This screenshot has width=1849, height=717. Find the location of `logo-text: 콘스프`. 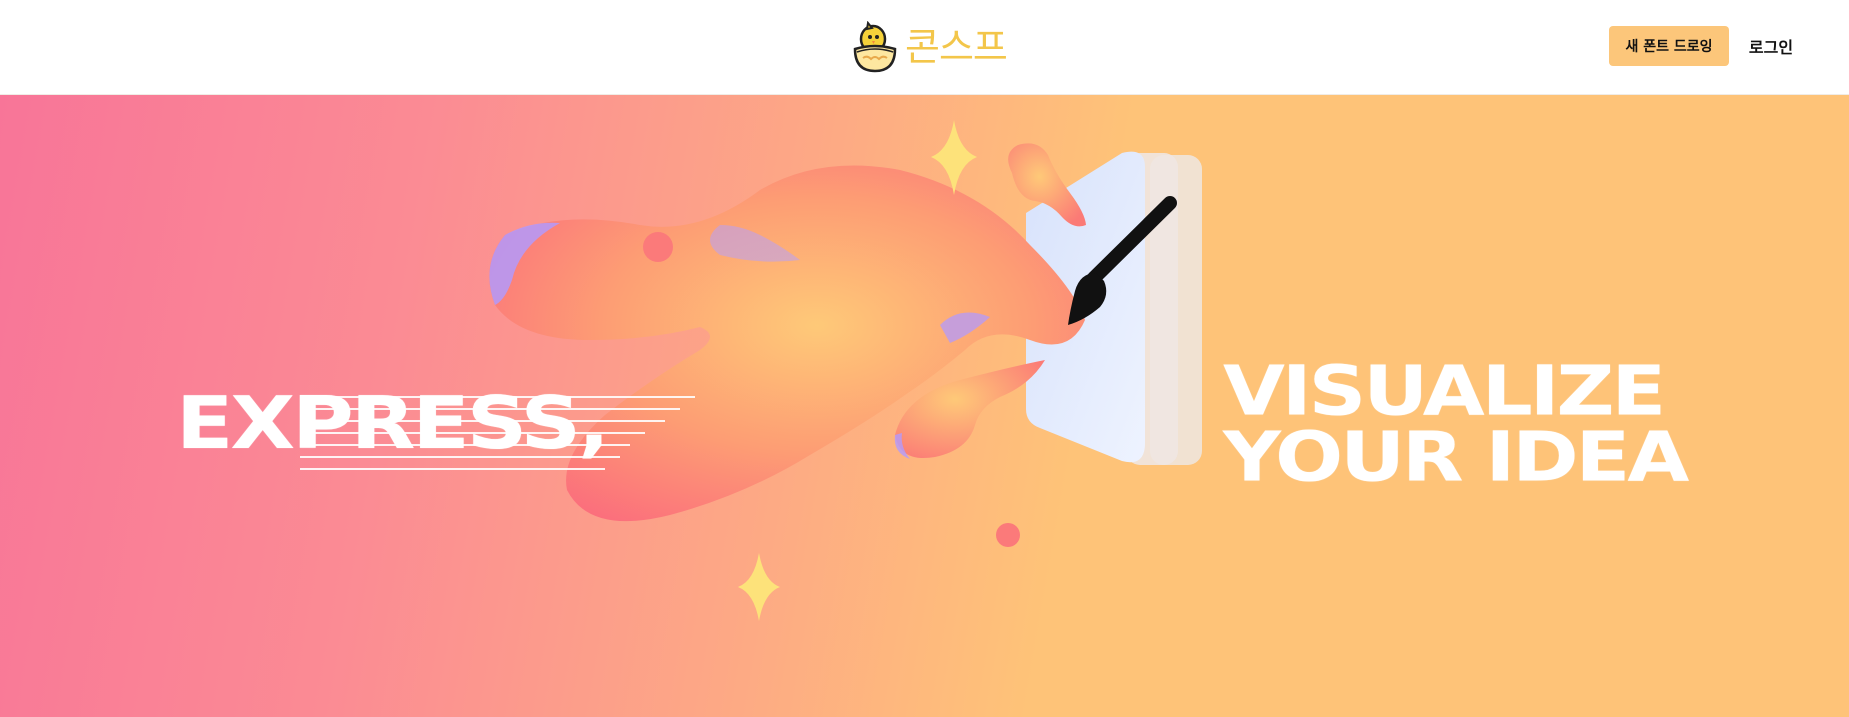

logo-text: 콘스프 is located at coordinates (956, 47).